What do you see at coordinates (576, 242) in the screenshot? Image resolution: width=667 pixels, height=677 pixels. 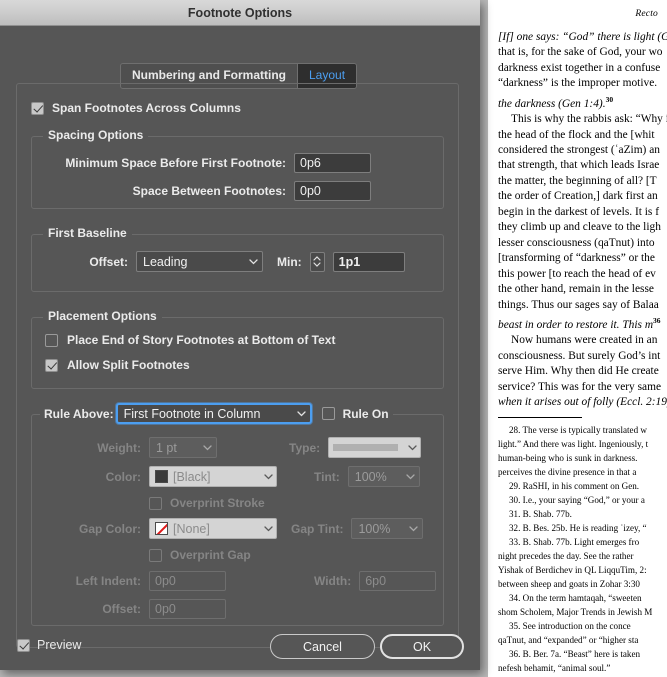 I see `doc-line: lesser consciousness (qaTnut) into` at bounding box center [576, 242].